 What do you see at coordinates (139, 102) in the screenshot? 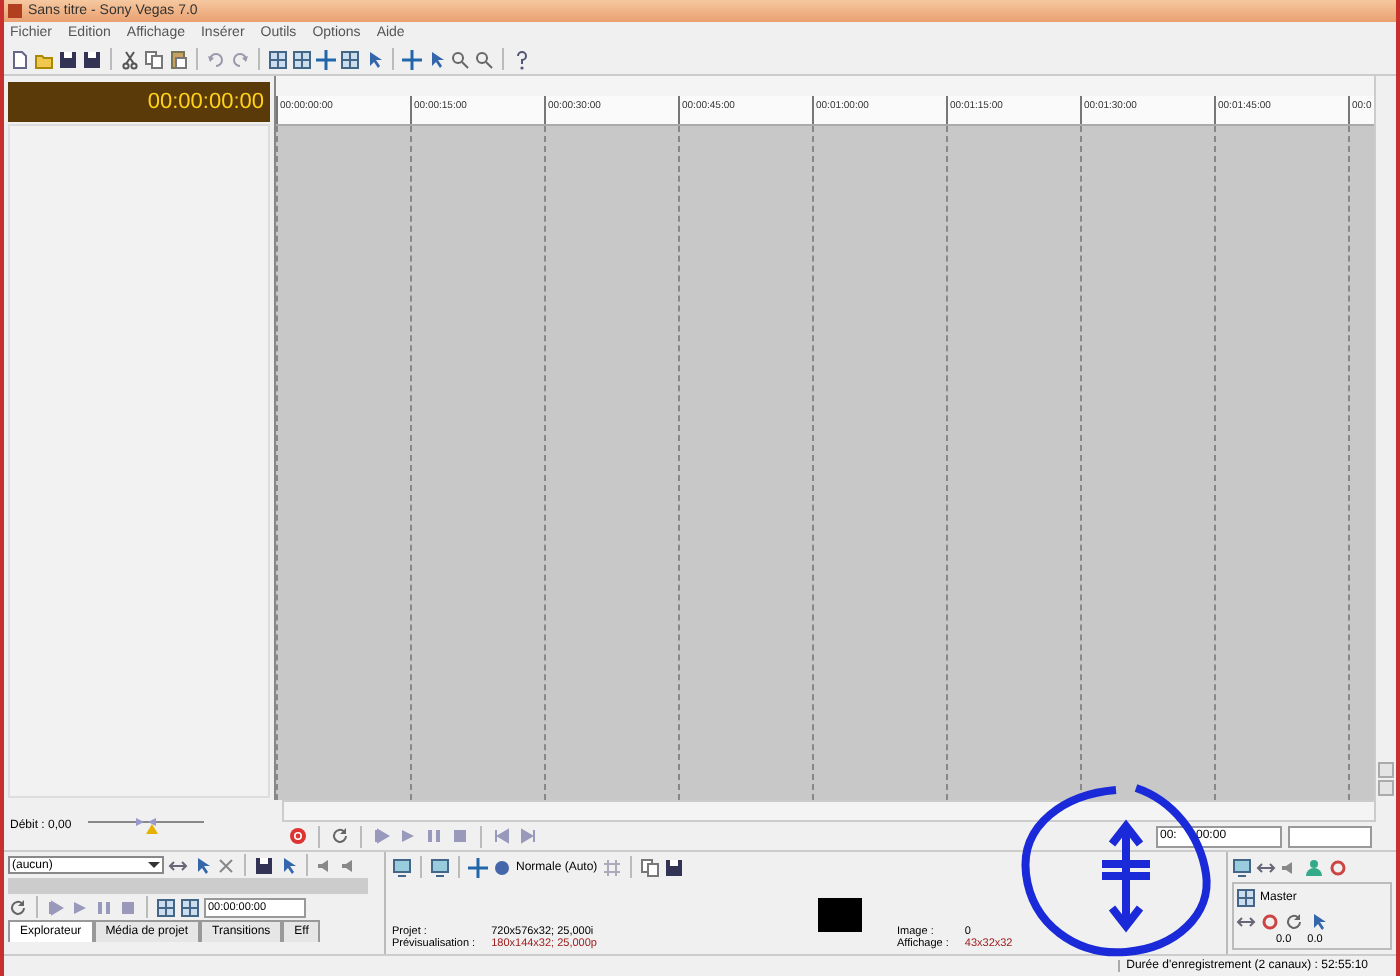
I see `timecode-display: 00:00:00:00` at bounding box center [139, 102].